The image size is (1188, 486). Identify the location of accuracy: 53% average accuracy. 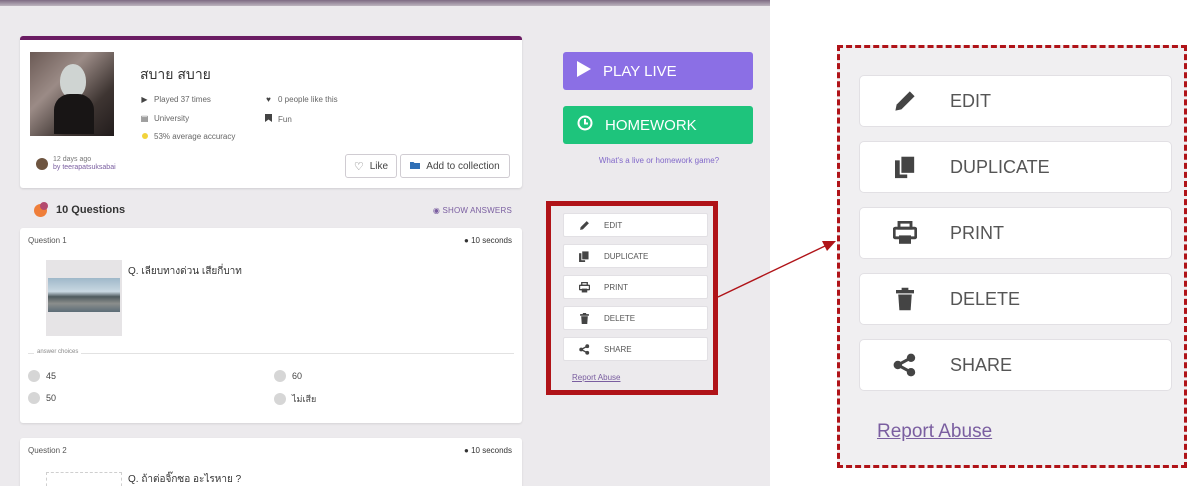
(187, 136).